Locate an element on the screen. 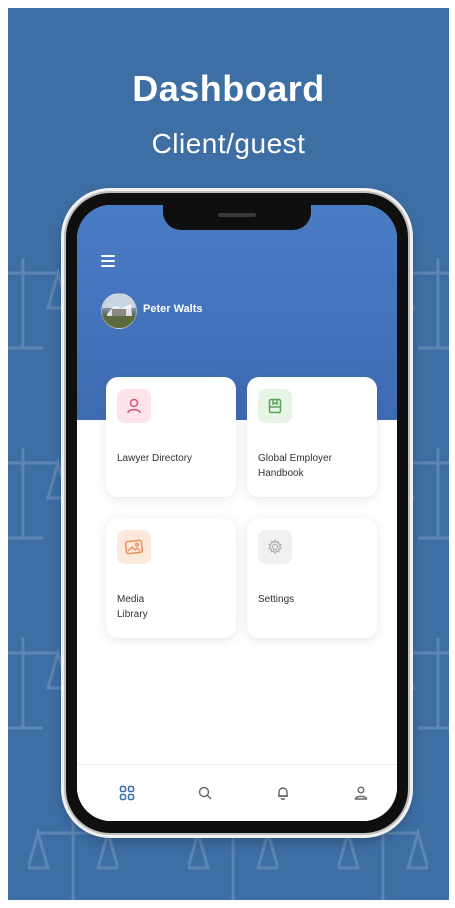 Image resolution: width=455 pixels, height=908 pixels. phone-notch is located at coordinates (237, 217).